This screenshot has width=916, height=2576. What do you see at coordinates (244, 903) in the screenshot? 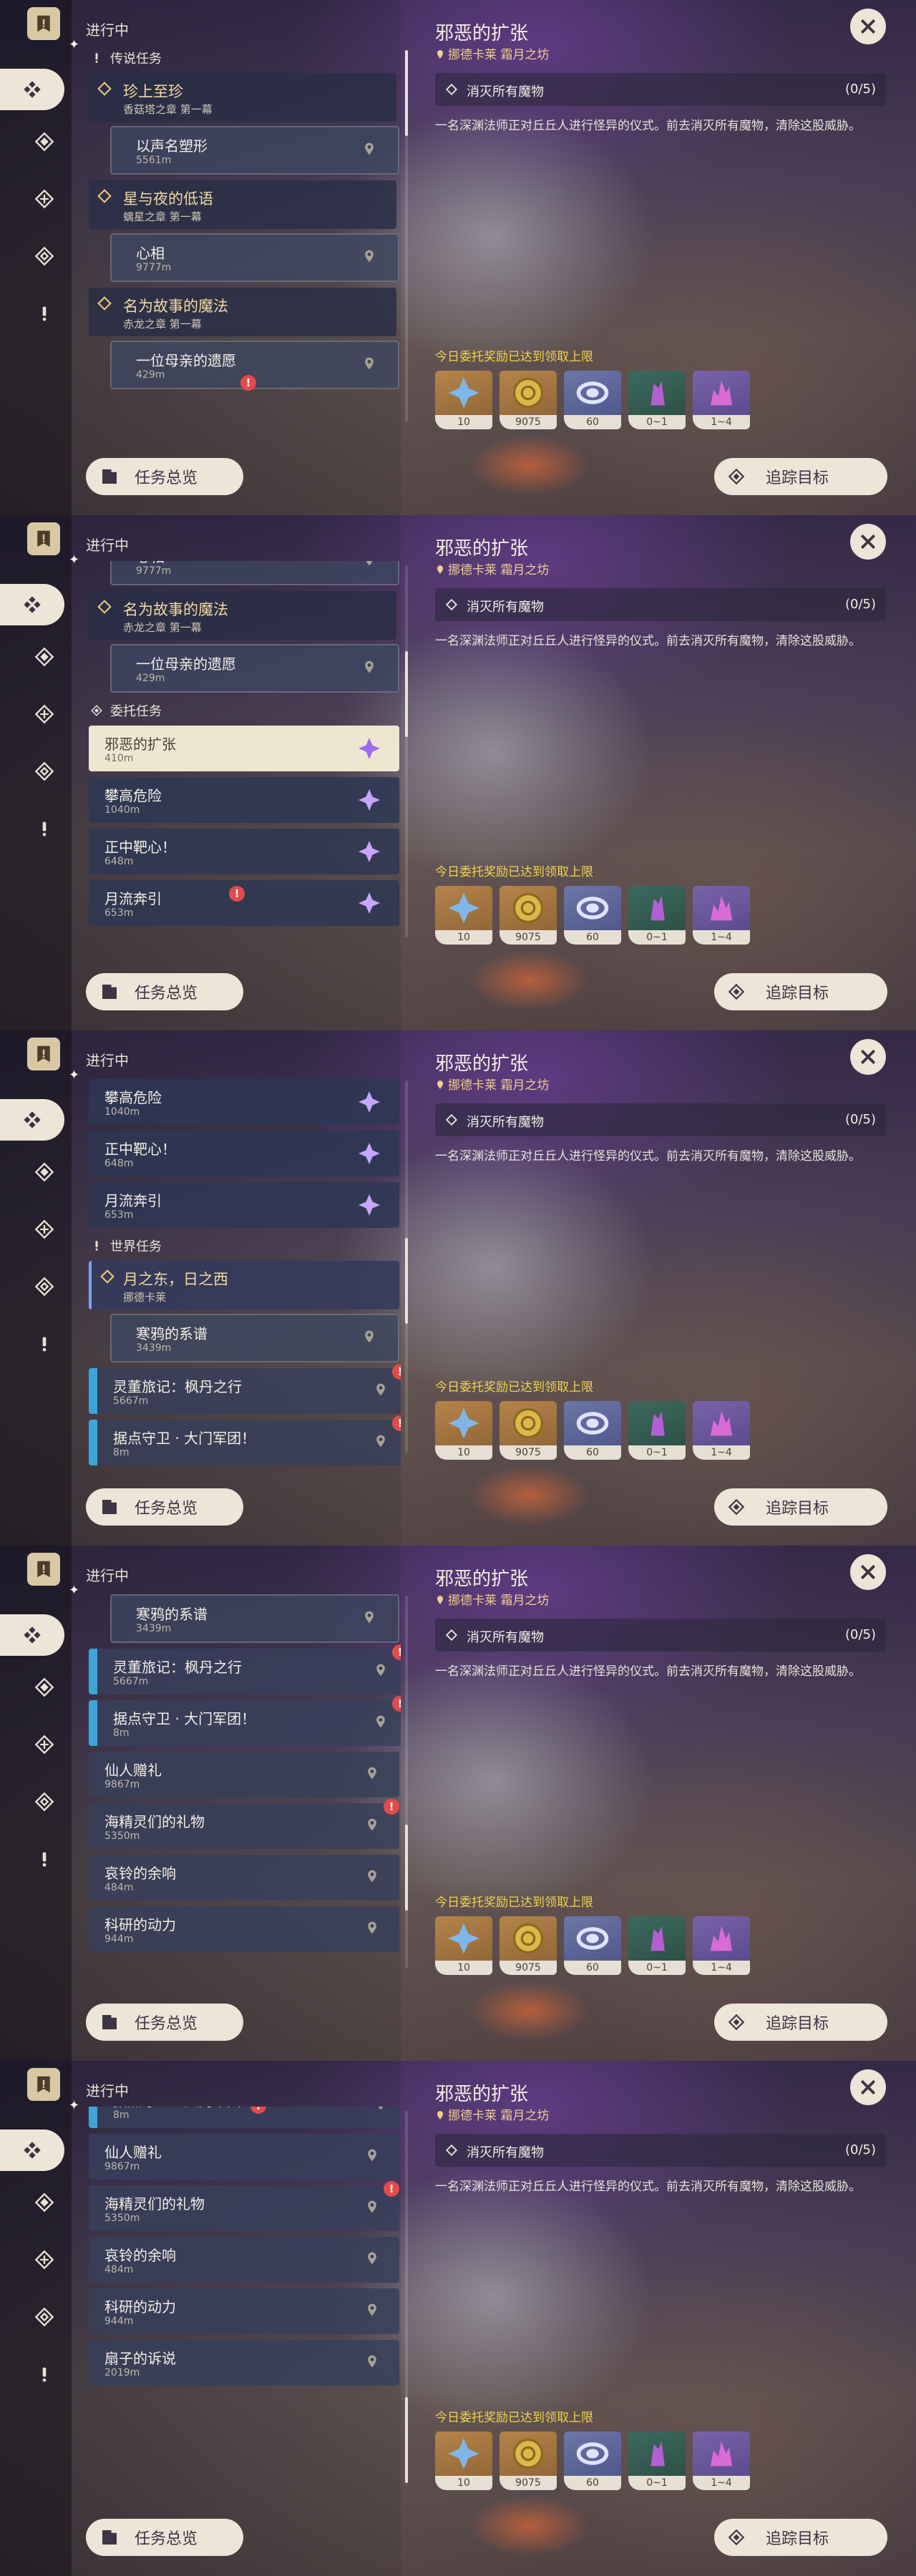
I see `commission-item: 月流奔引 653m !` at bounding box center [244, 903].